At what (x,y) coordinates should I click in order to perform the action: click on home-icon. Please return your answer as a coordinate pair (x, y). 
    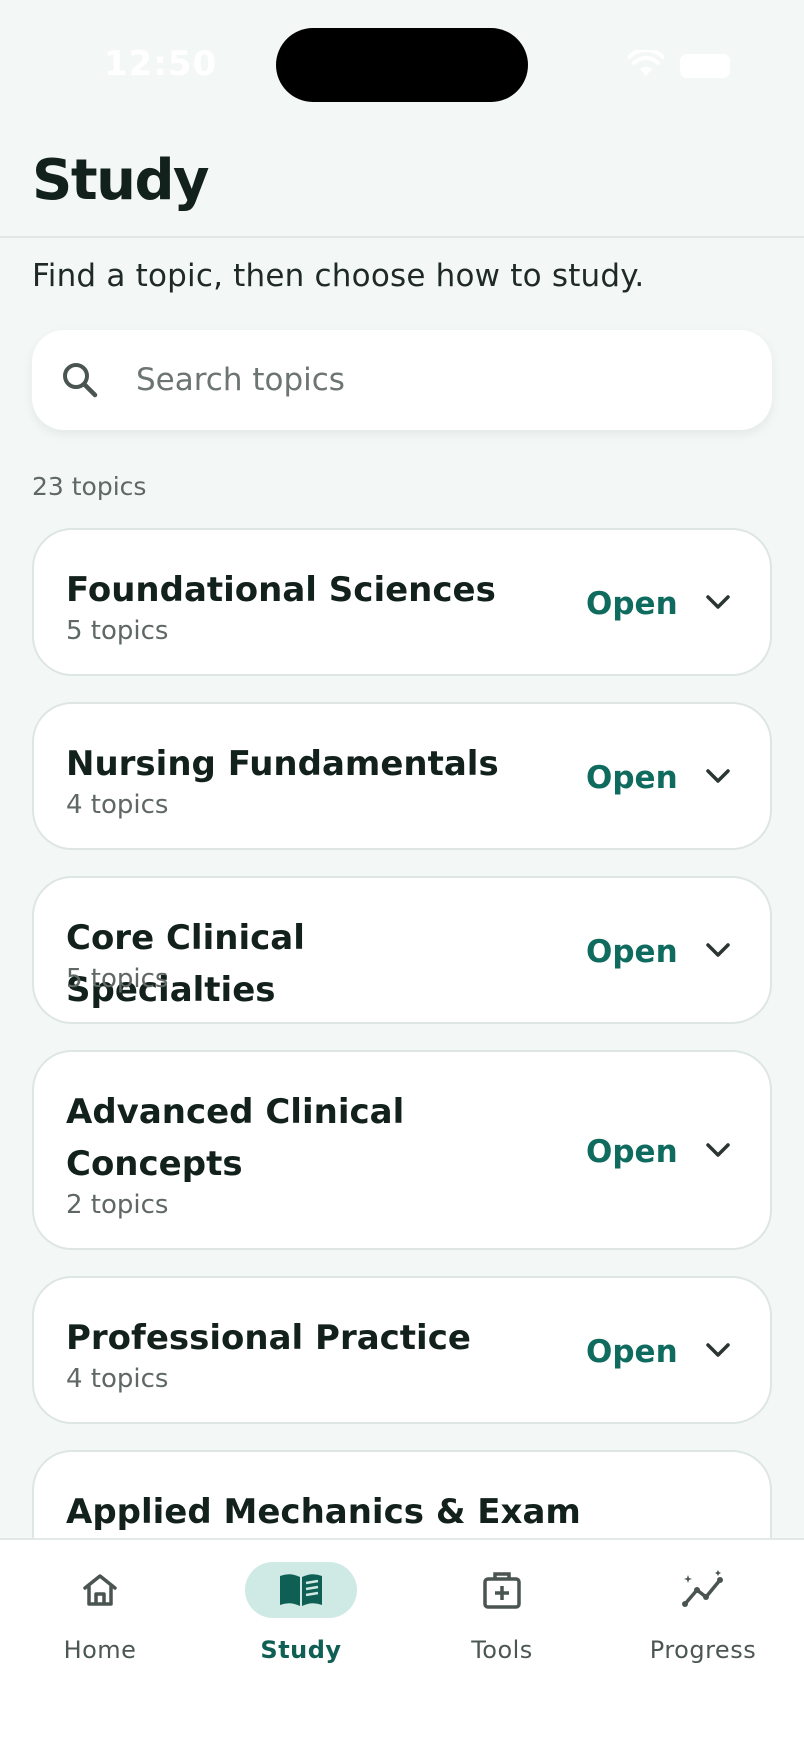
    Looking at the image, I should click on (100, 1590).